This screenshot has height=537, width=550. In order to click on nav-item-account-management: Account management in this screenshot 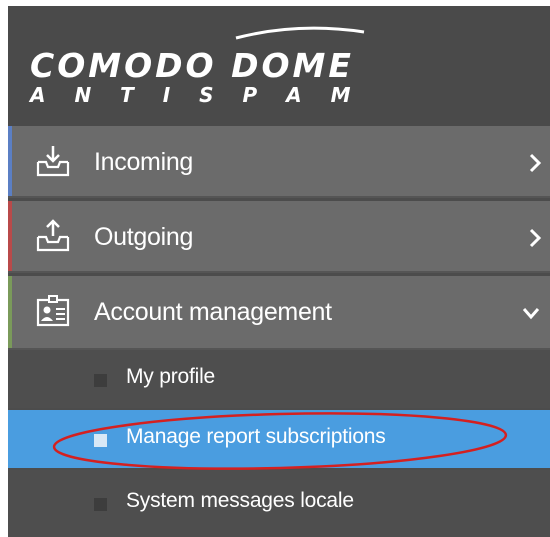, I will do `click(279, 313)`.